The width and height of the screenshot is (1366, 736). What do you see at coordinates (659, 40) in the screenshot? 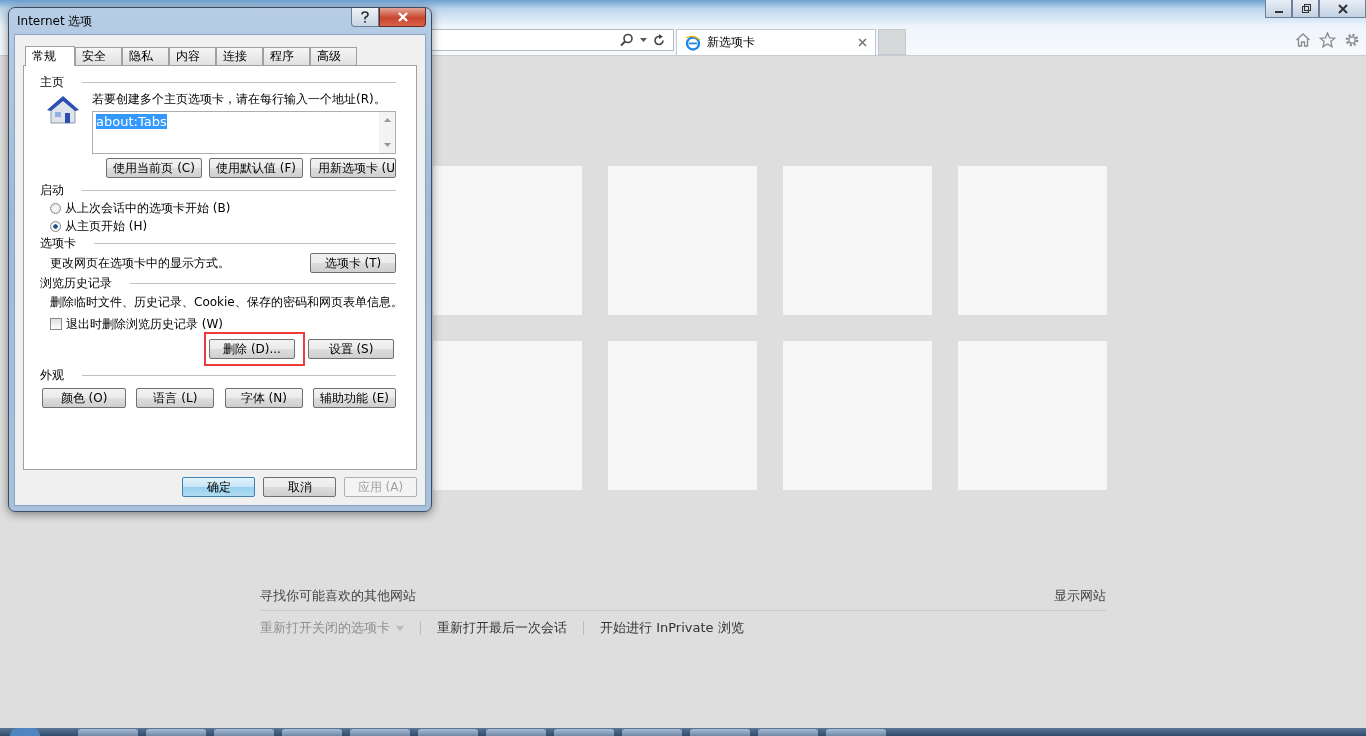
I see `refresh-icon` at bounding box center [659, 40].